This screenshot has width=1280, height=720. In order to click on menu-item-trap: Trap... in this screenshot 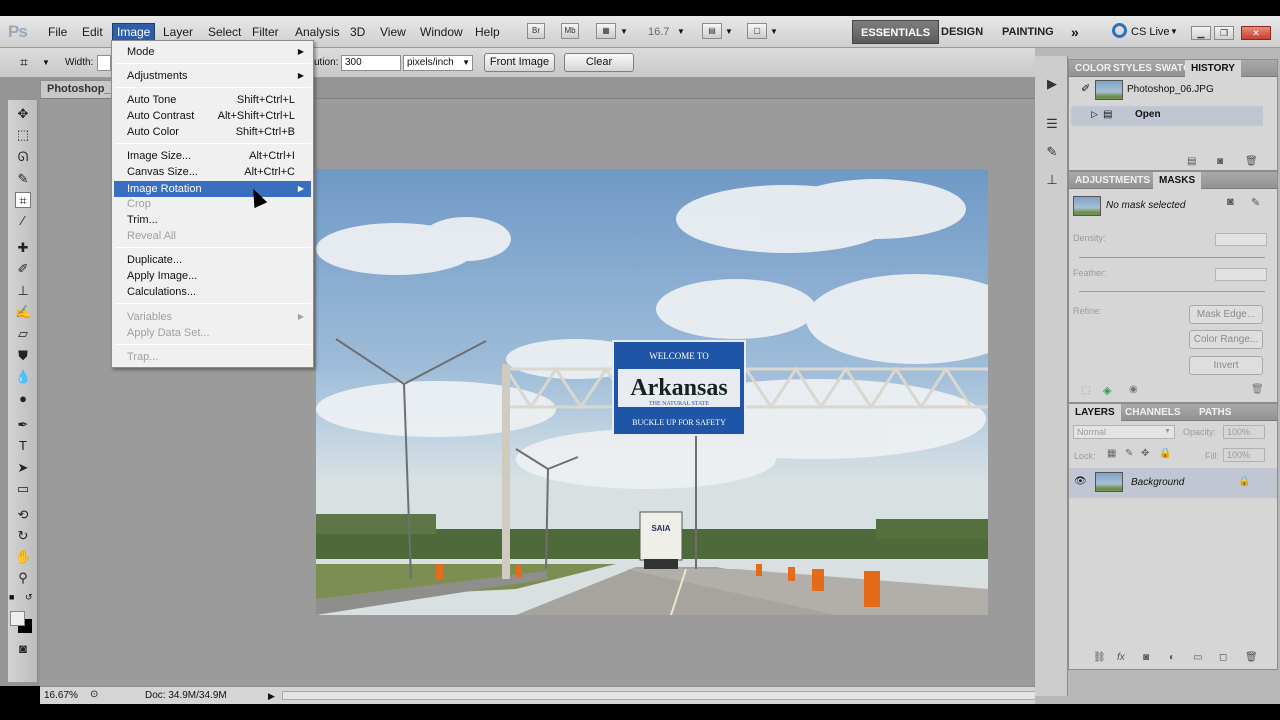, I will do `click(212, 357)`.